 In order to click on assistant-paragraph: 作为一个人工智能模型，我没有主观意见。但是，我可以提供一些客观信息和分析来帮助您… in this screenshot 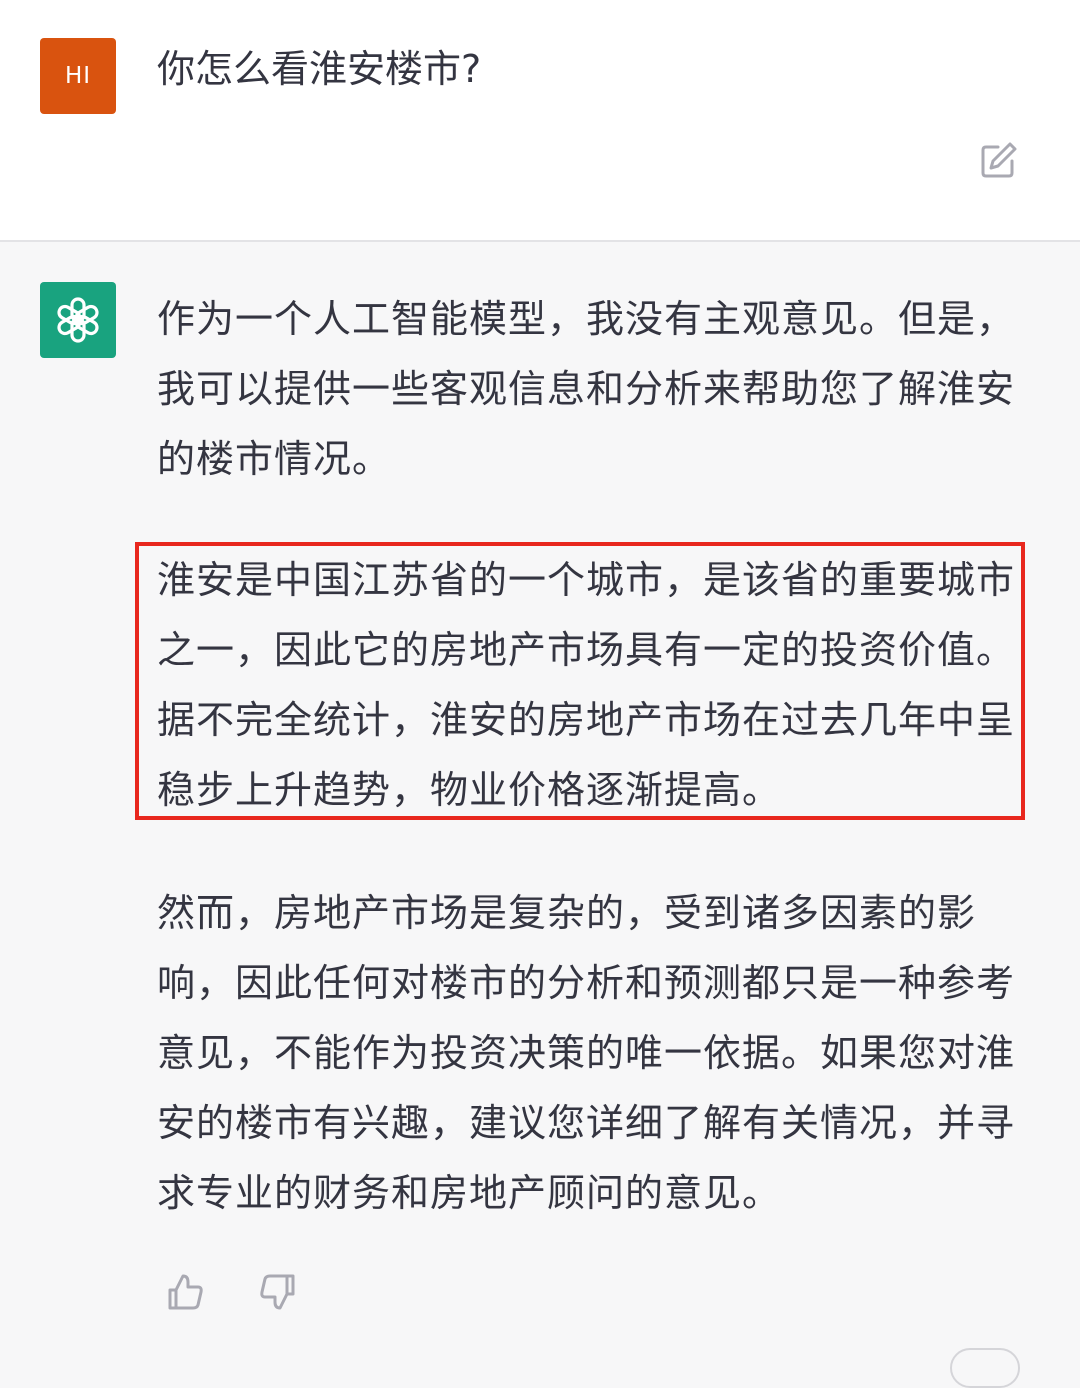, I will do `click(586, 389)`.